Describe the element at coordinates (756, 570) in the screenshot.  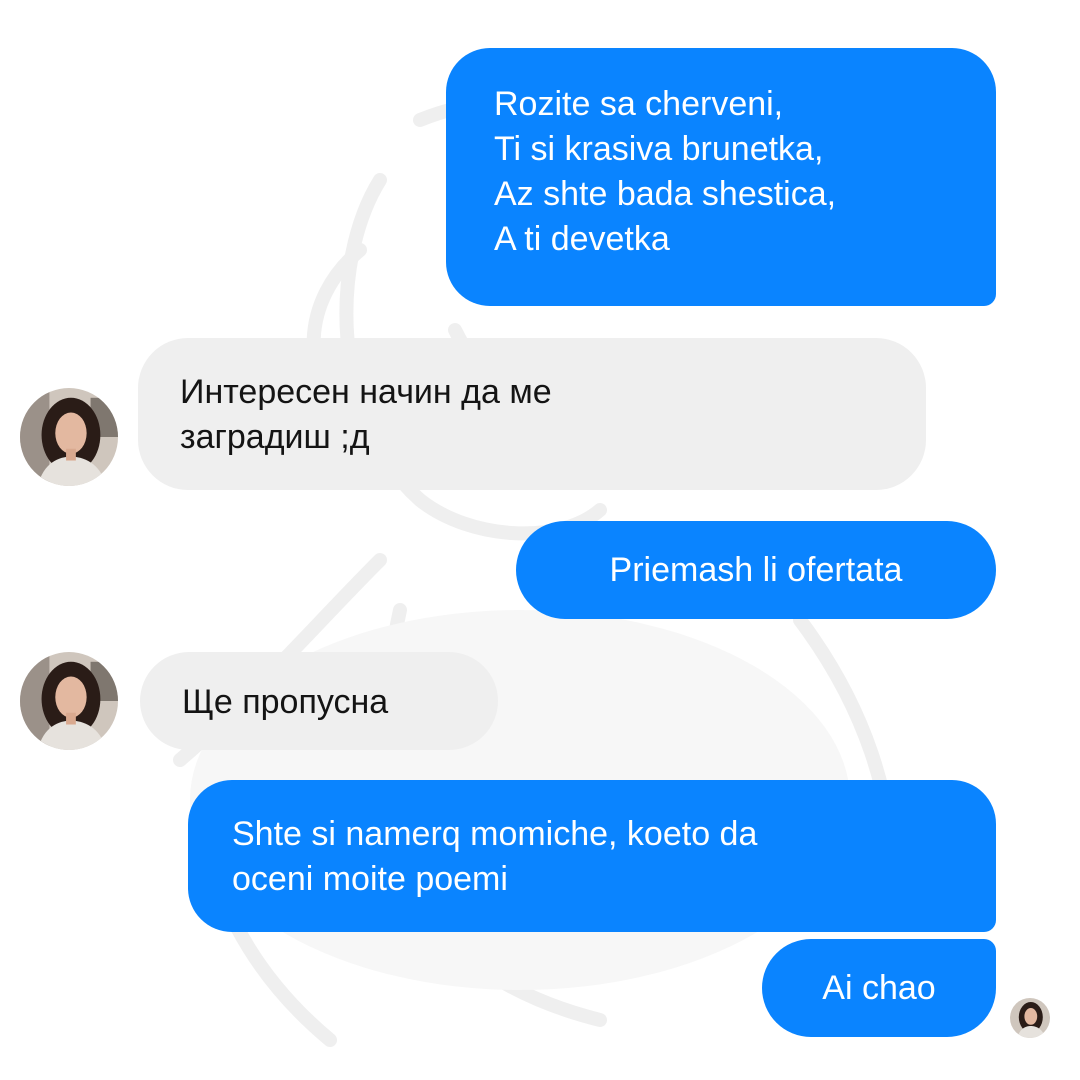
I see `message-bubble-outgoing: Priemash li ofertata` at that location.